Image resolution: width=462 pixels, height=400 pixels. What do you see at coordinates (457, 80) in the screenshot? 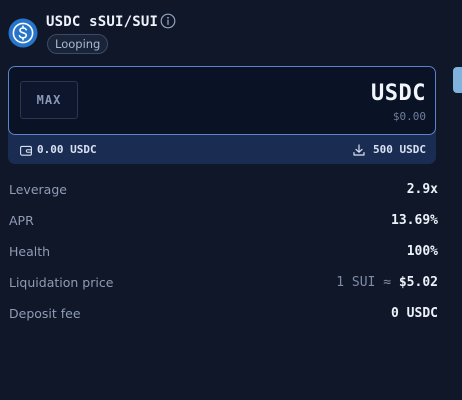
I see `side-panel-handle` at bounding box center [457, 80].